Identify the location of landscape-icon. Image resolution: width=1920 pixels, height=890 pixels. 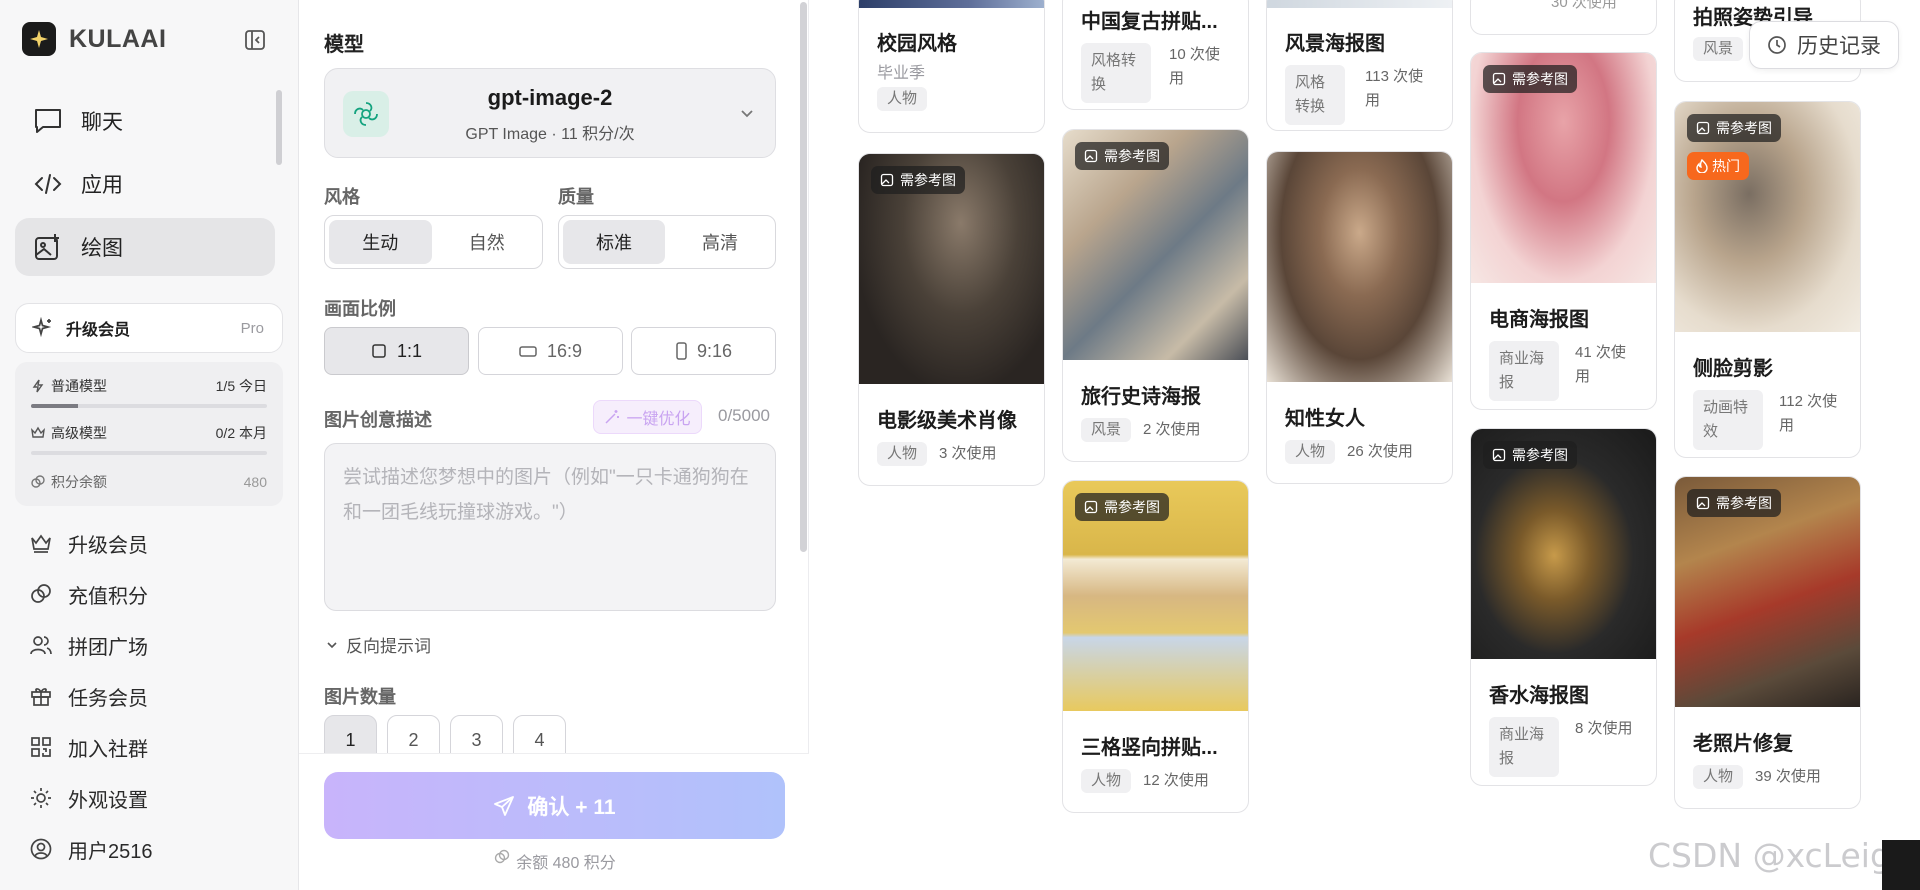
(528, 351).